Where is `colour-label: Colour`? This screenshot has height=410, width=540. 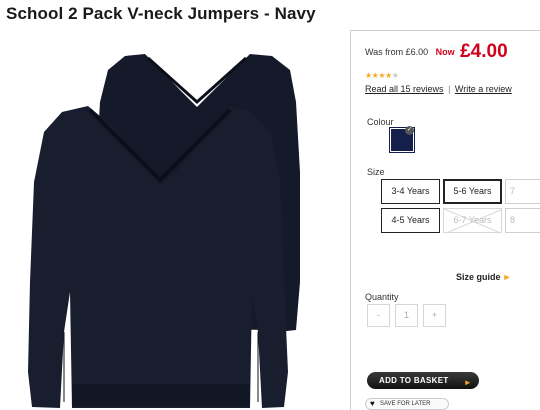
colour-label: Colour is located at coordinates (380, 122).